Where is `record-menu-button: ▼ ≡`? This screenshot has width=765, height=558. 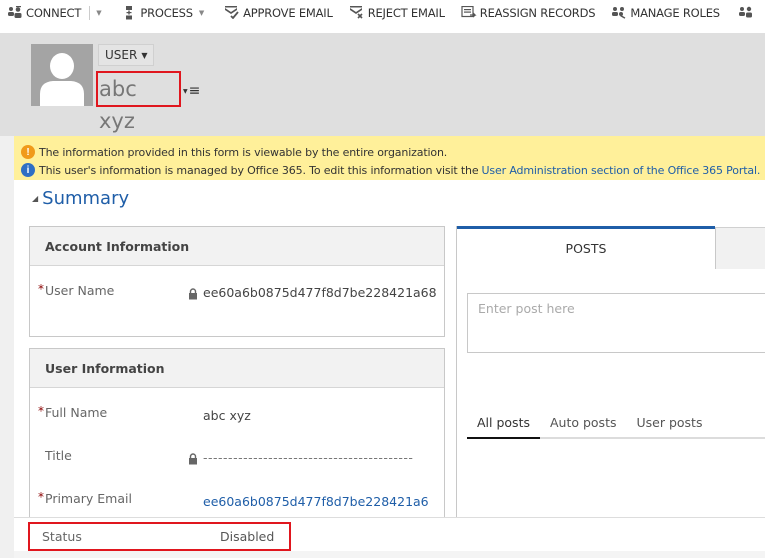
record-menu-button: ▼ ≡ is located at coordinates (191, 91).